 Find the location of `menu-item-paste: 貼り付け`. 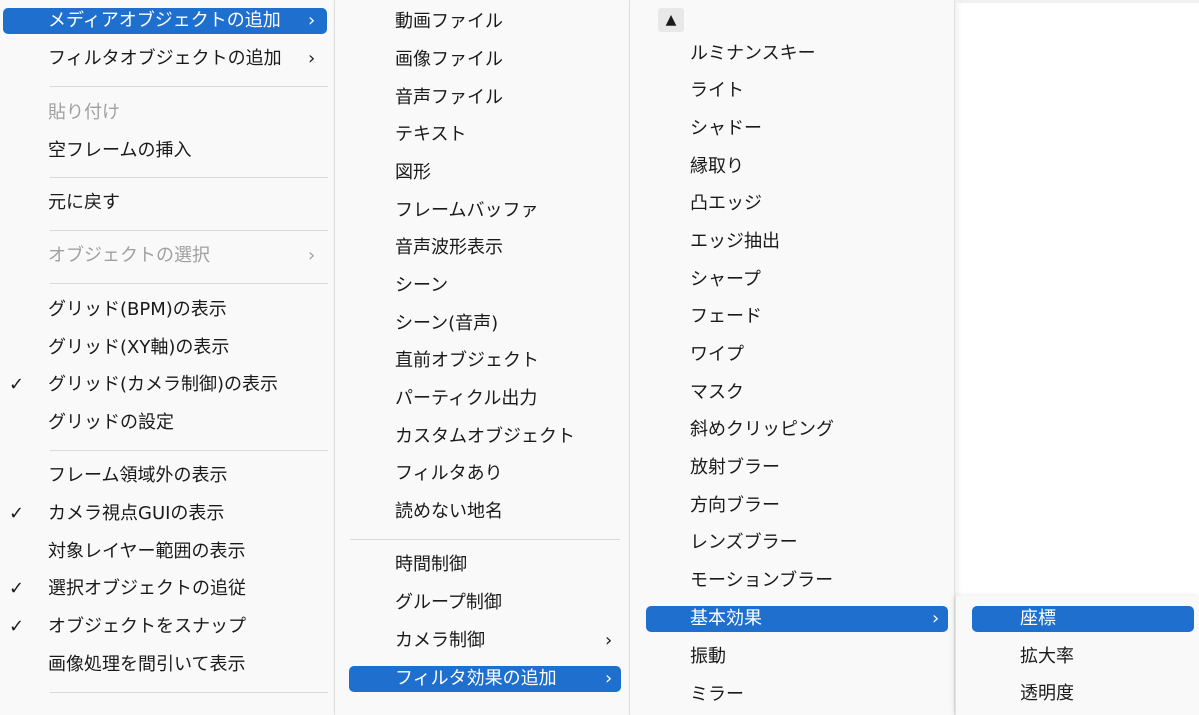

menu-item-paste: 貼り付け is located at coordinates (165, 113).